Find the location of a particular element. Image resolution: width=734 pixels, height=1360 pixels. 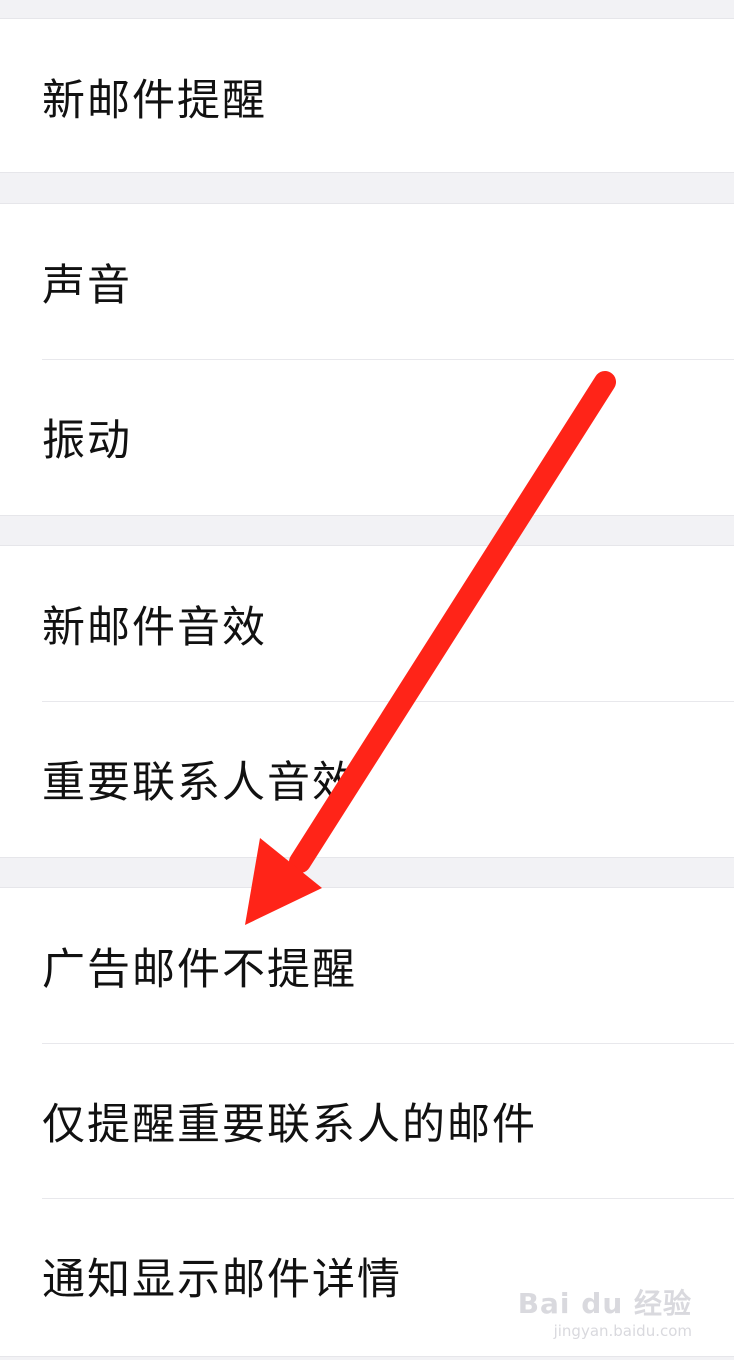

setting-row-new-mail-tone: 新邮件音效 is located at coordinates (367, 623).